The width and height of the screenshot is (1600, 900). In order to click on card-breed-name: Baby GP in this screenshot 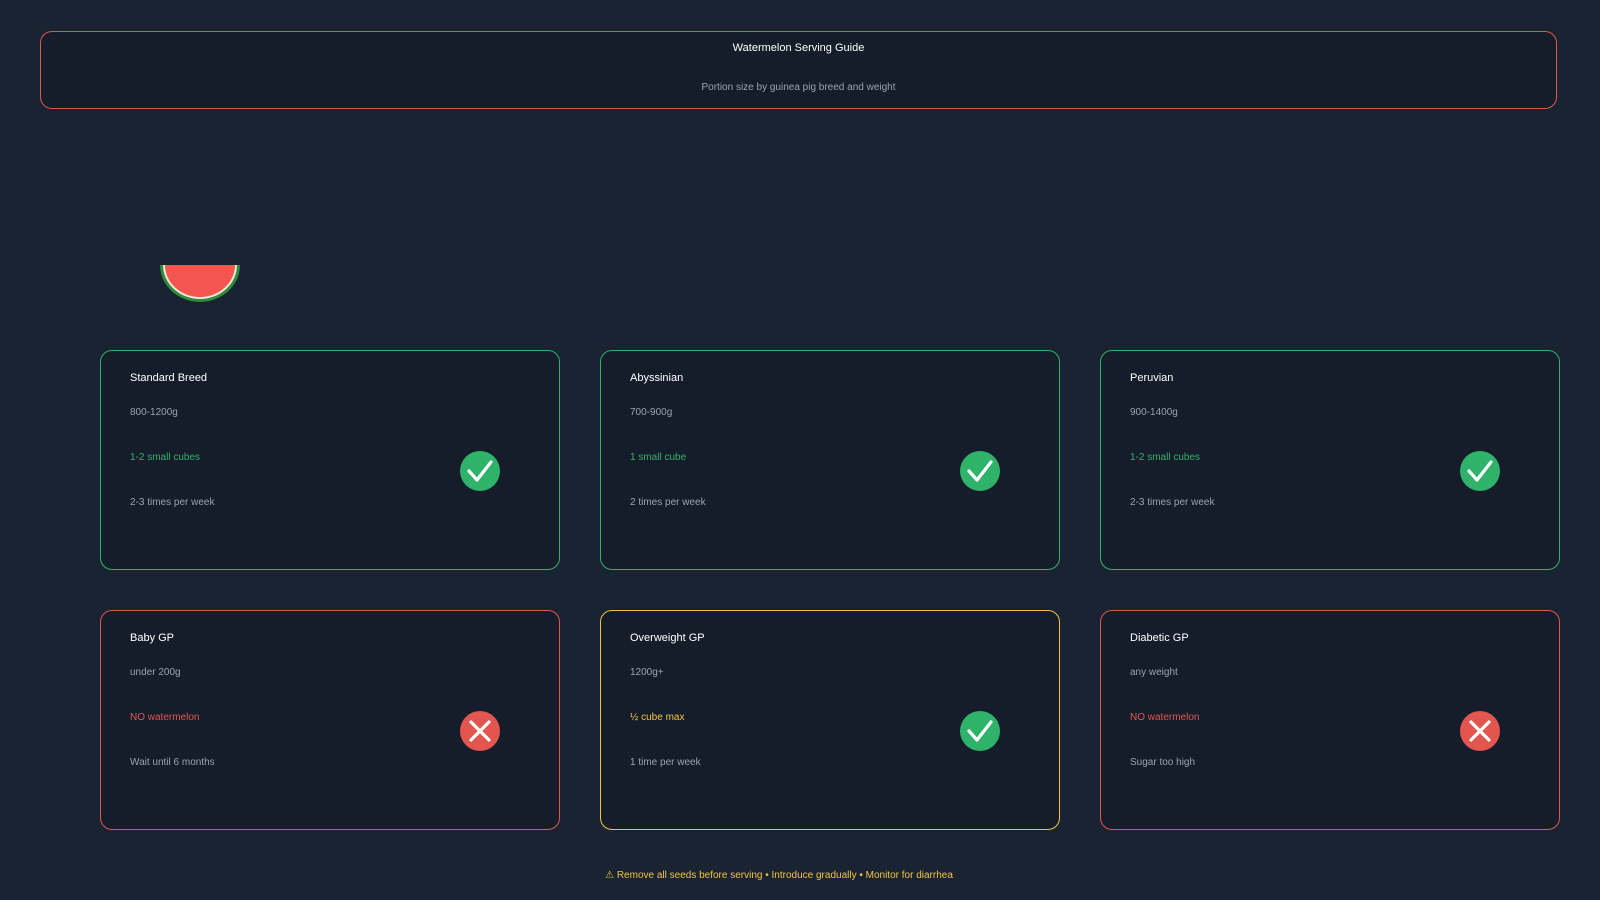, I will do `click(152, 638)`.